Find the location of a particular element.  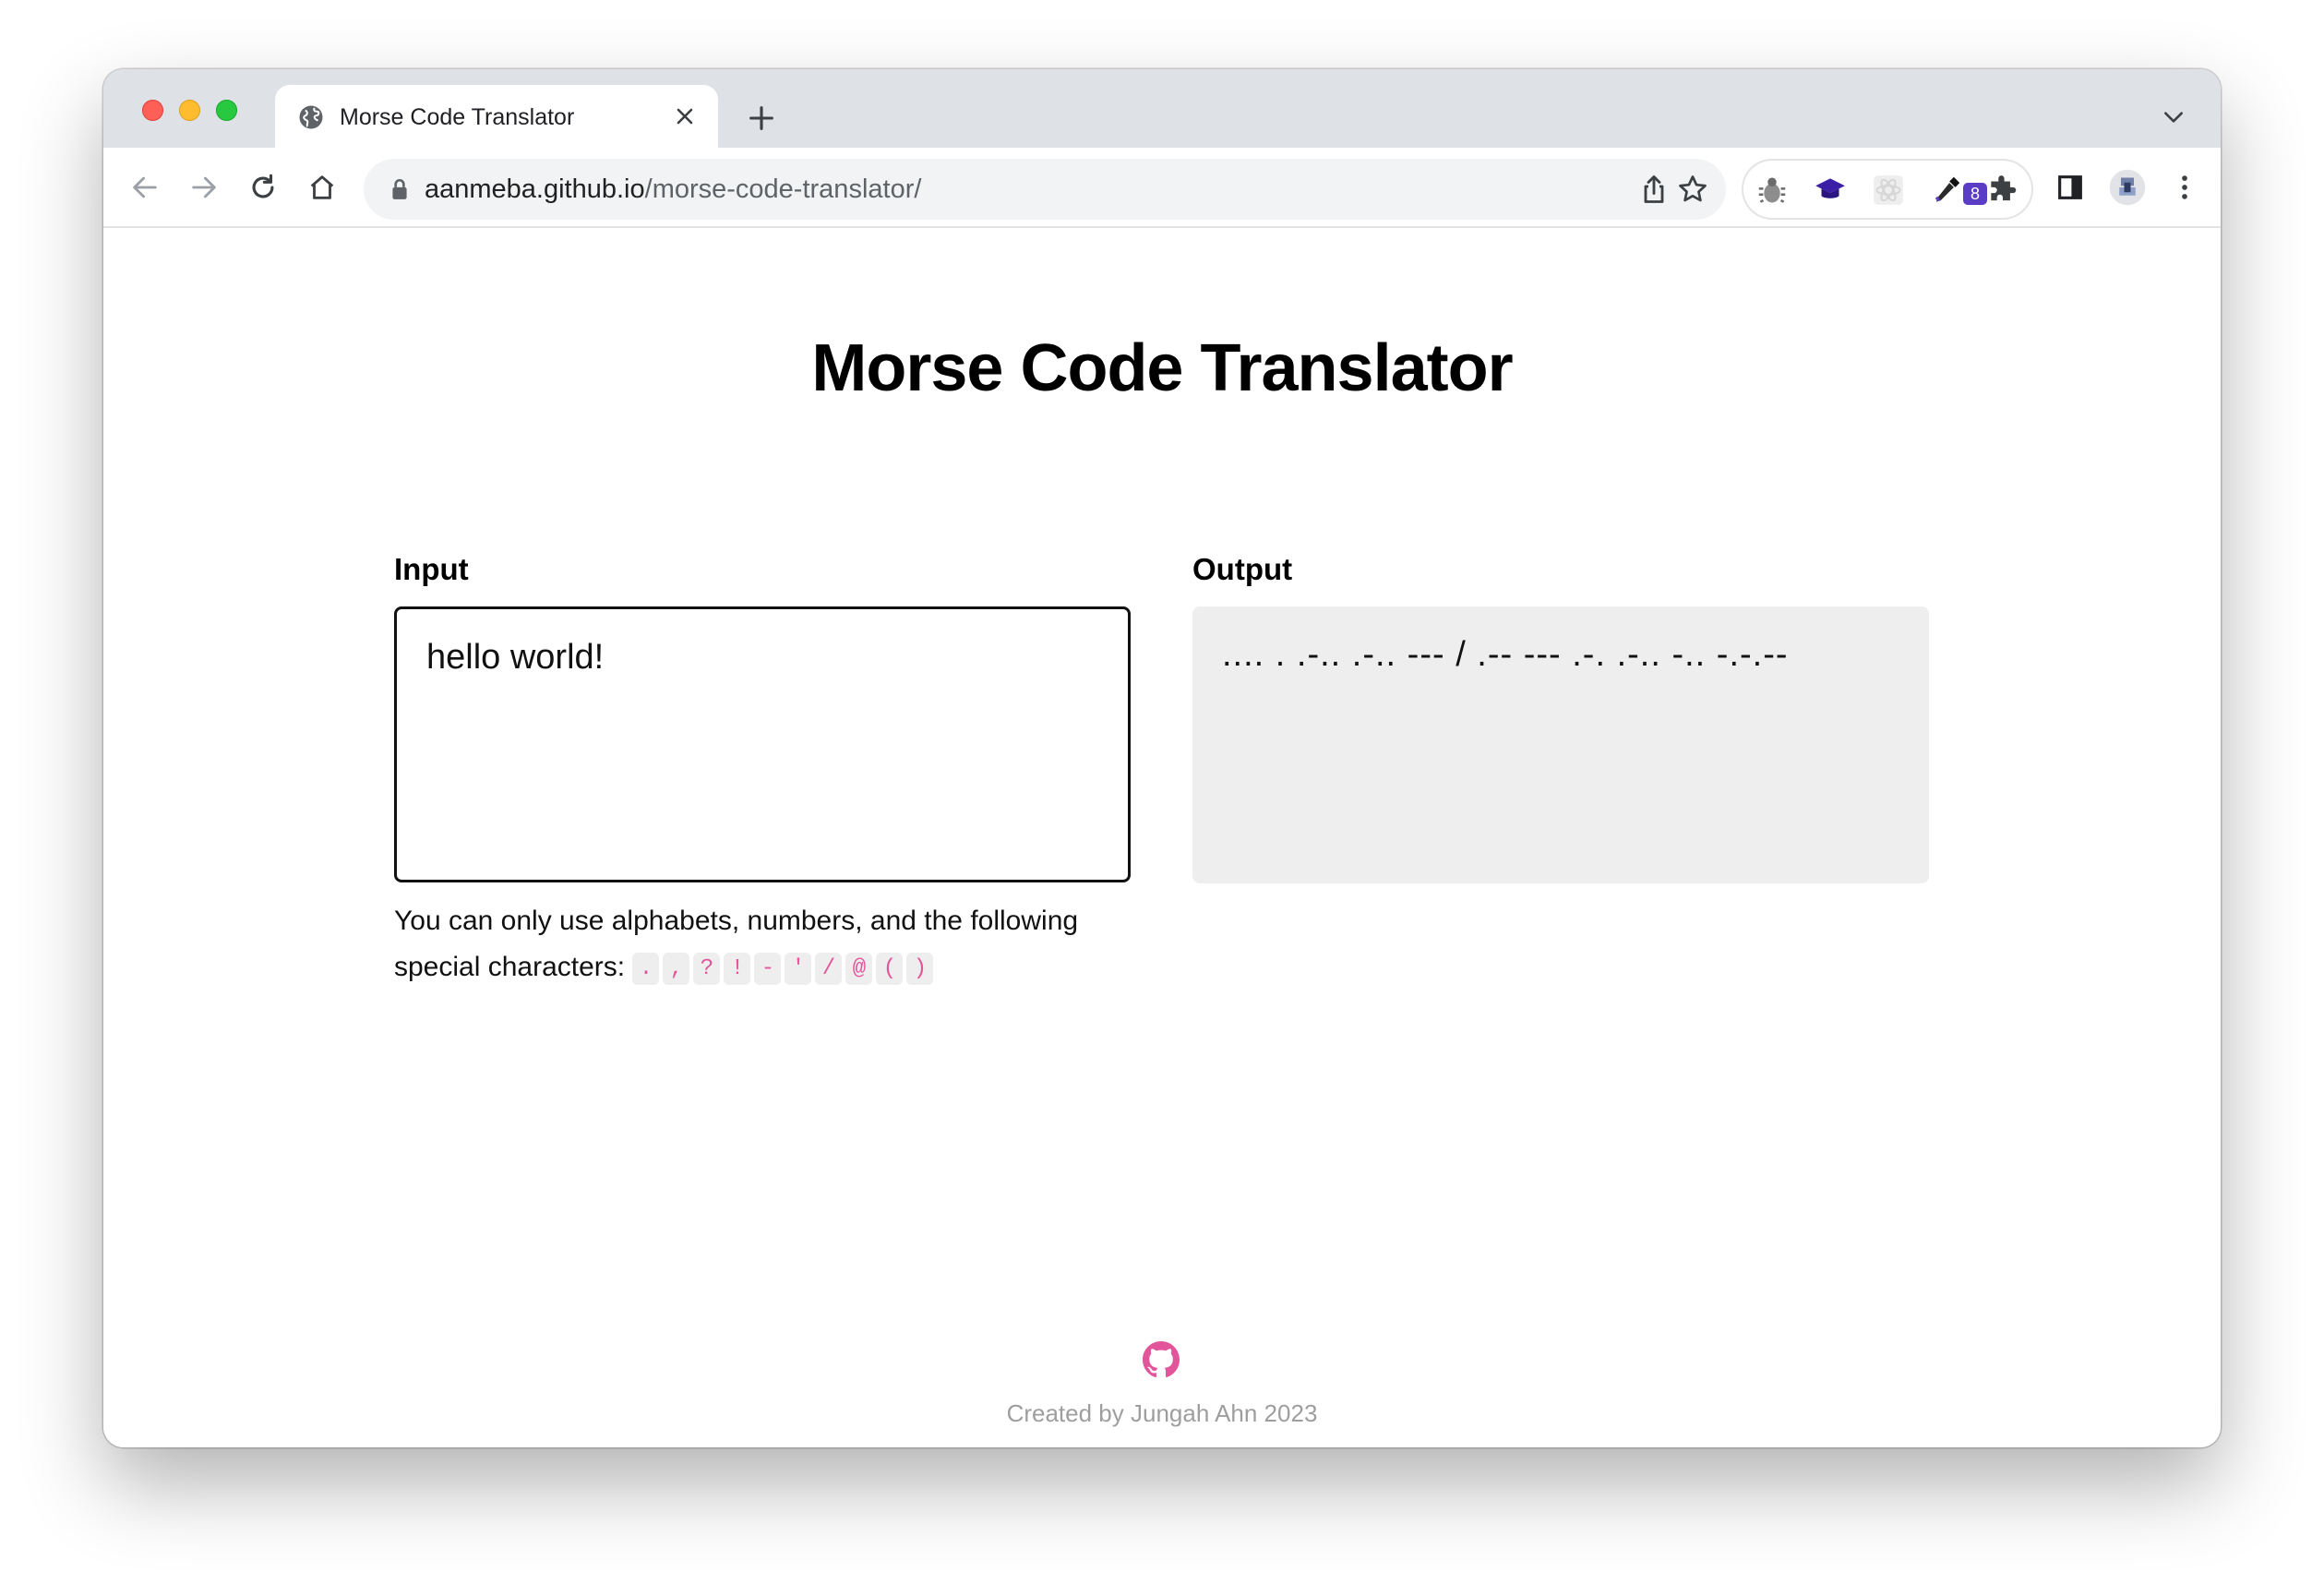

extensions-group is located at coordinates (1887, 189).